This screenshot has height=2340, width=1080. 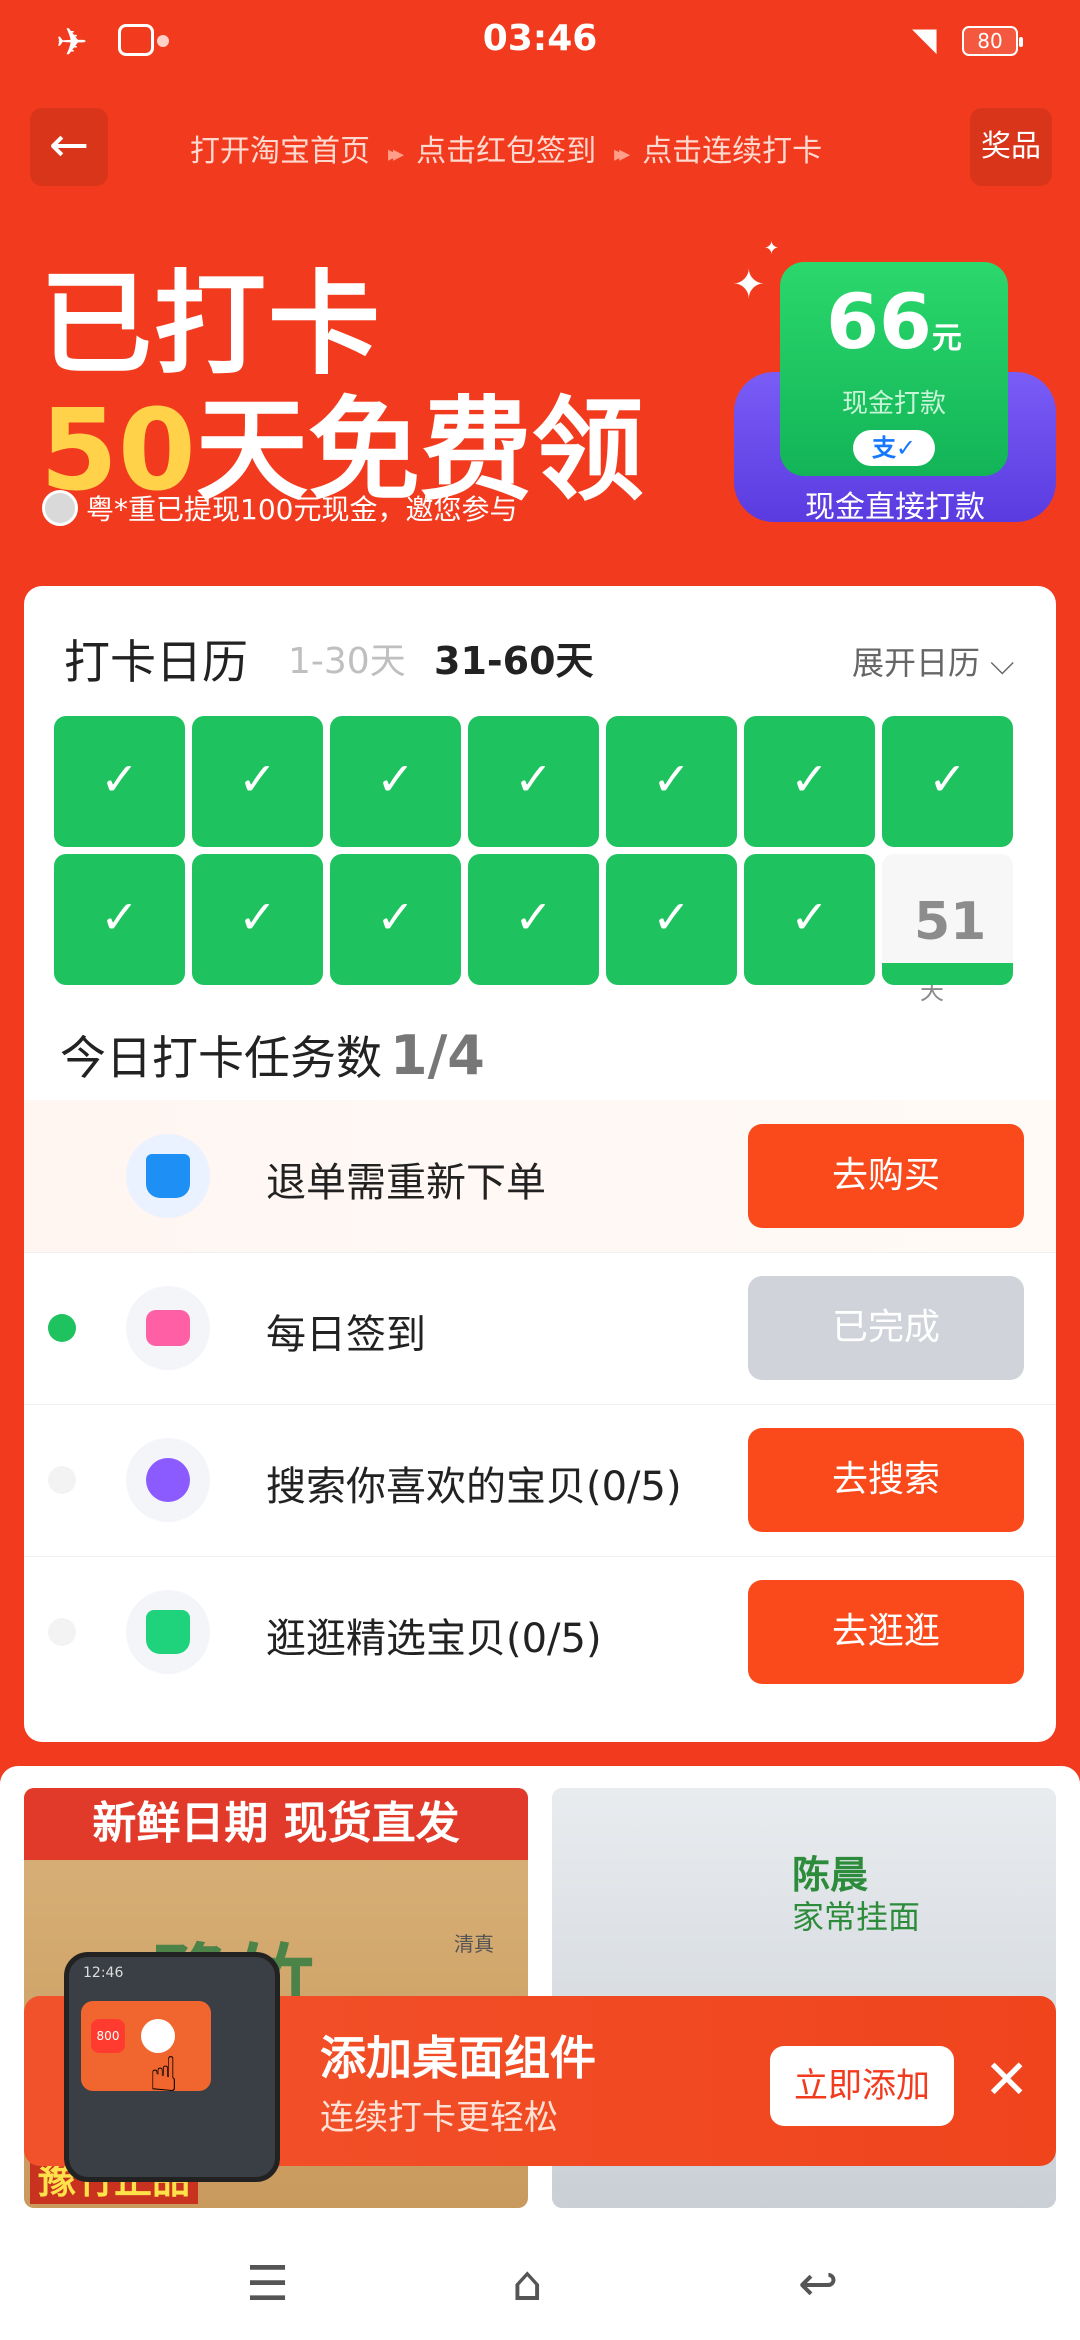 I want to click on cash-sub: 现金打款, so click(x=893, y=404).